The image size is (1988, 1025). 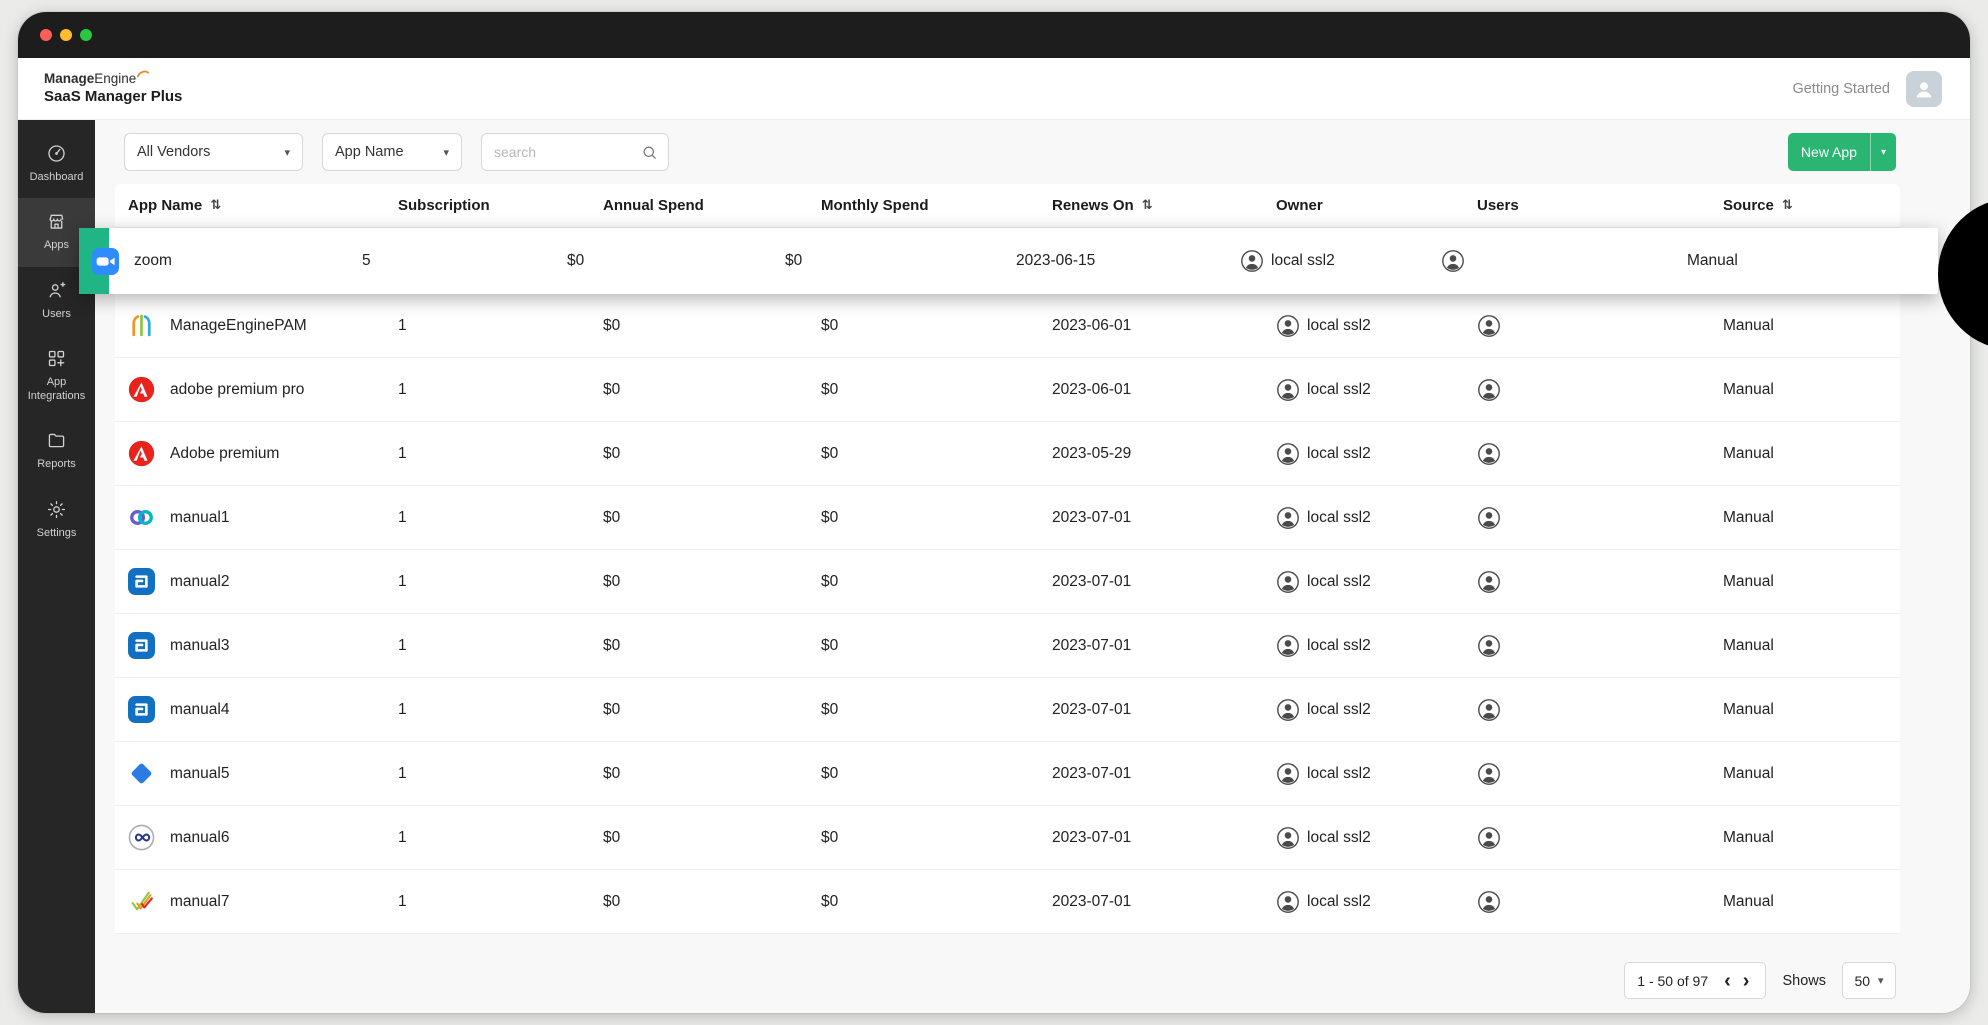 I want to click on brand-name: Manage Engine, so click(x=113, y=78).